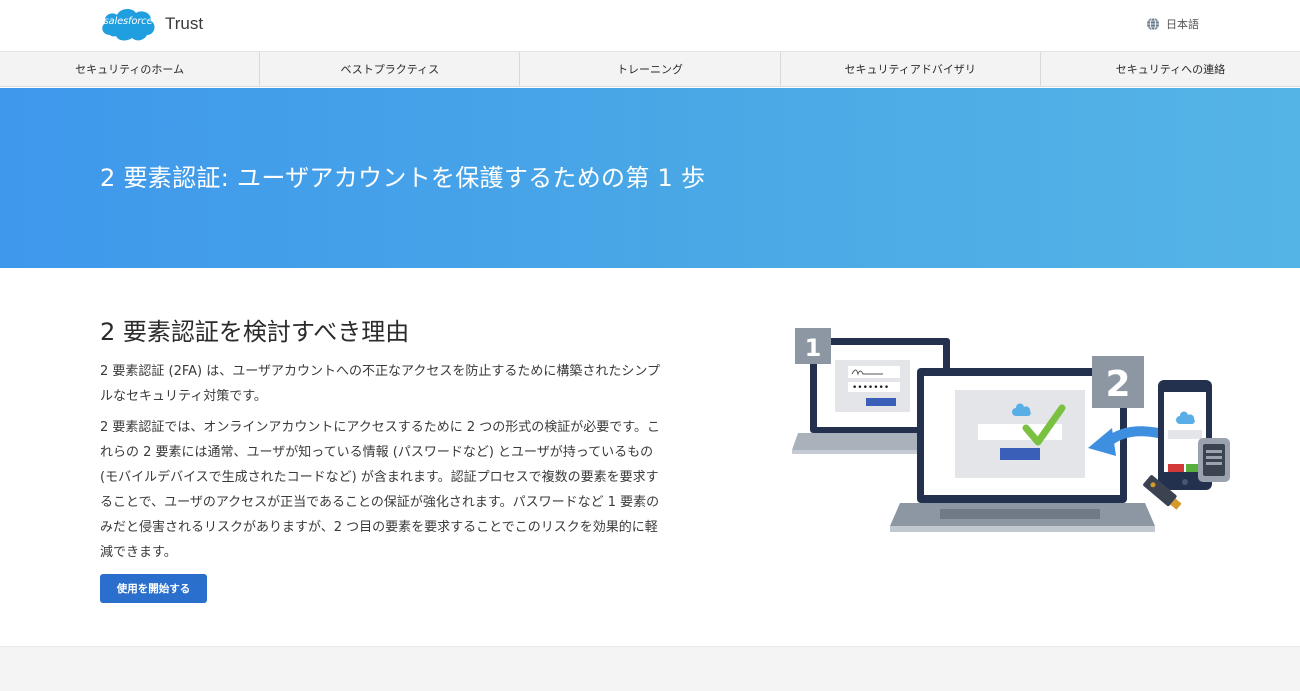 This screenshot has width=1300, height=691. I want to click on step-2-label: 2, so click(1117, 384).